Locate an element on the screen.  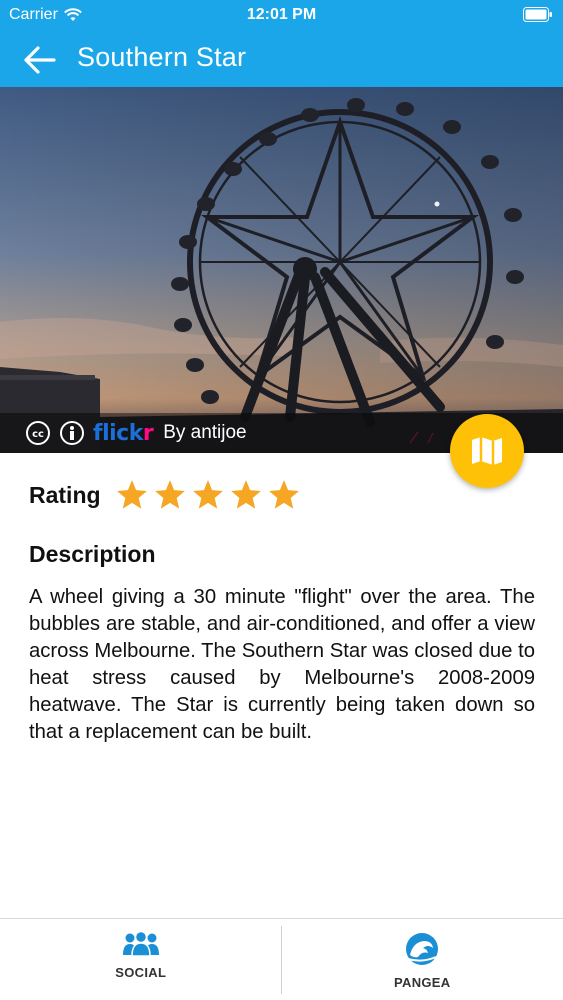
tab-pangea: PANGEA is located at coordinates (422, 959).